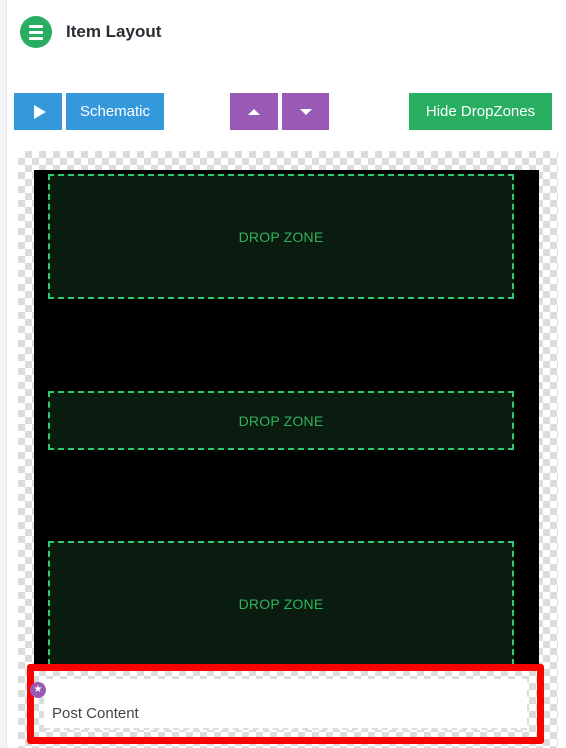 Image resolution: width=566 pixels, height=748 pixels. I want to click on move-up-button, so click(254, 111).